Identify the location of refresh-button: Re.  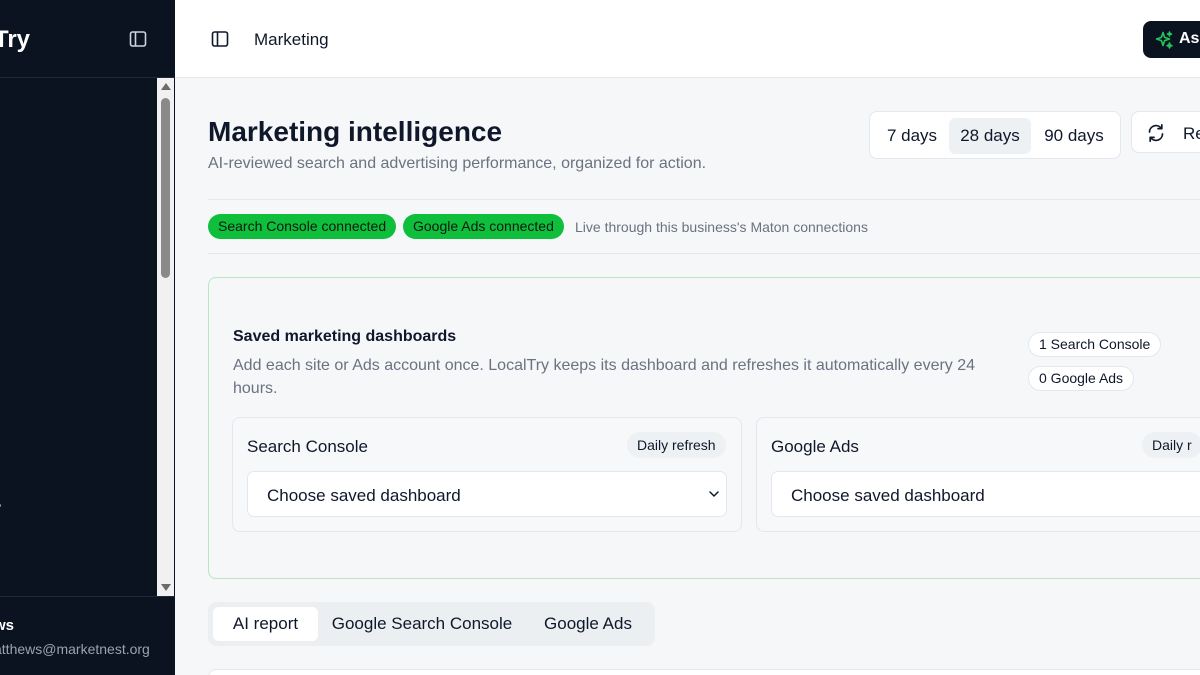
(1165, 132).